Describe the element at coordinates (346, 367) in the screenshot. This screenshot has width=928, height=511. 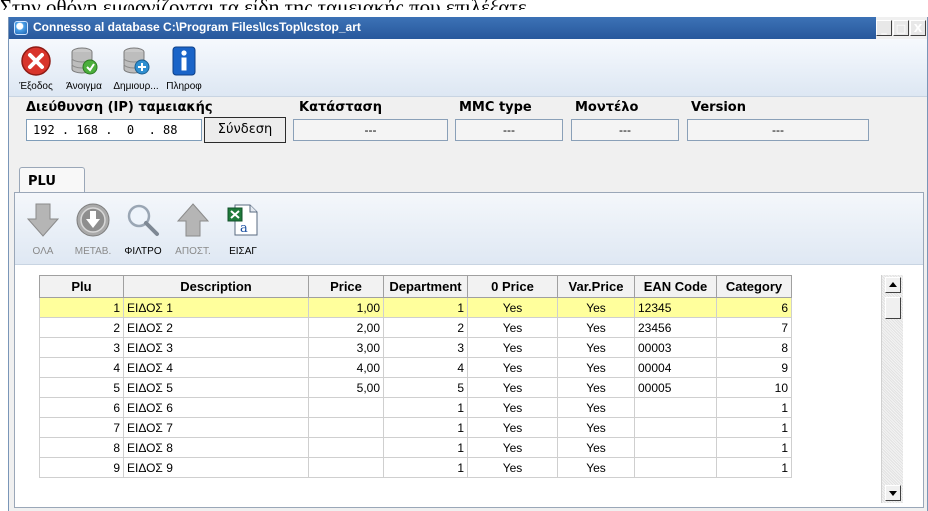
I see `cell-price: 4,00` at that location.